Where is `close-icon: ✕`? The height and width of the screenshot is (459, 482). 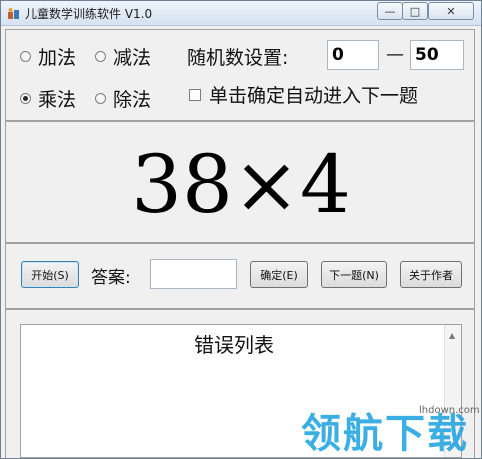
close-icon: ✕ is located at coordinates (451, 11).